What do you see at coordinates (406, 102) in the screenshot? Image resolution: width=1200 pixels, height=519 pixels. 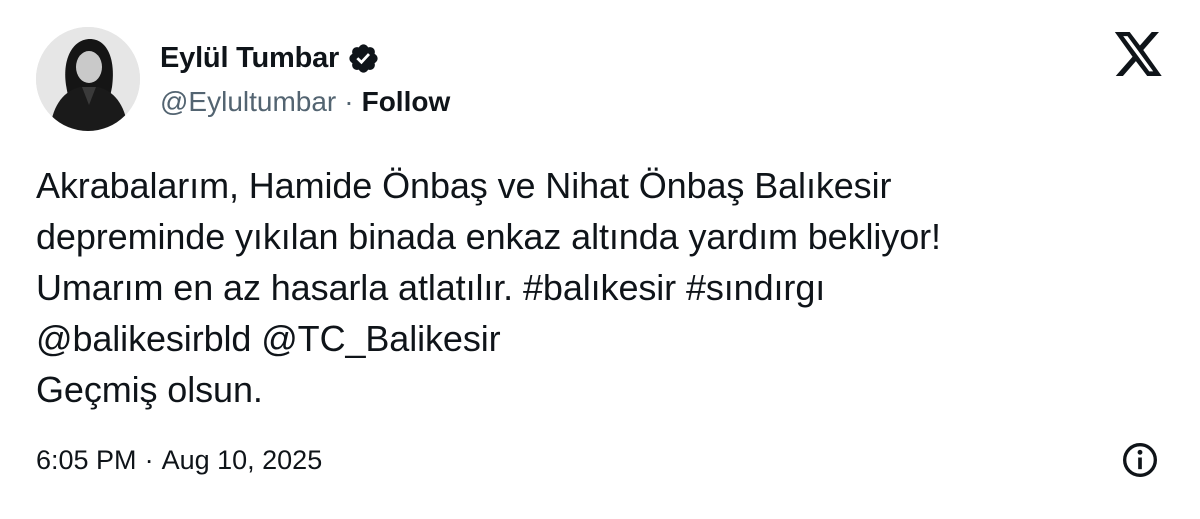 I see `follow-link: Follow` at bounding box center [406, 102].